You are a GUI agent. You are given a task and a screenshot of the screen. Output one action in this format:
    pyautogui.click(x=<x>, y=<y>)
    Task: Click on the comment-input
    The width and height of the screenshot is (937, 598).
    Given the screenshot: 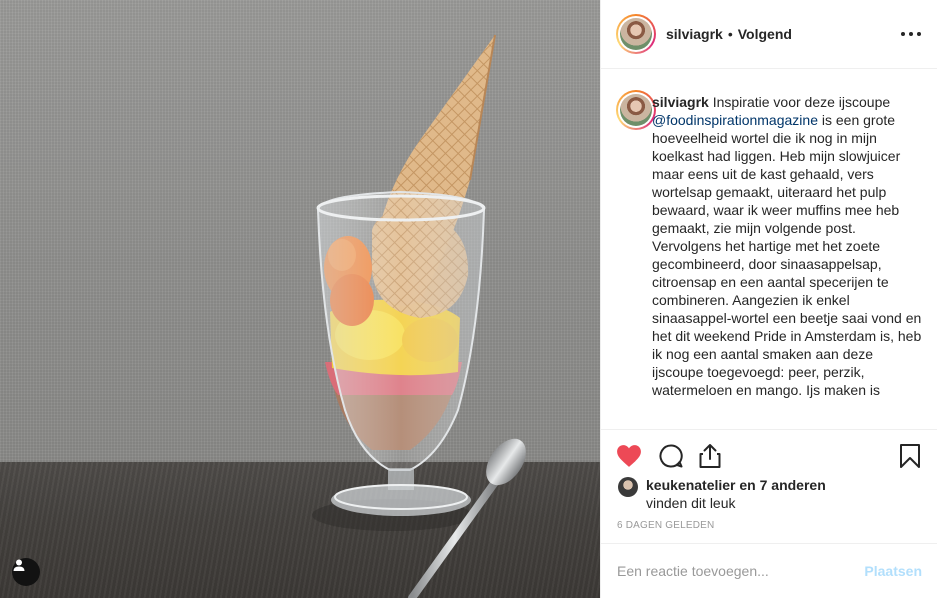 What is the action you would take?
    pyautogui.click(x=741, y=571)
    